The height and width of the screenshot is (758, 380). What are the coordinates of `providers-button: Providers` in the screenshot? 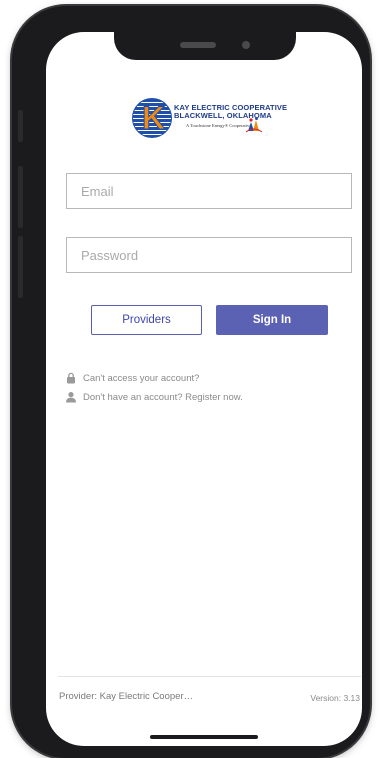 It's located at (146, 320).